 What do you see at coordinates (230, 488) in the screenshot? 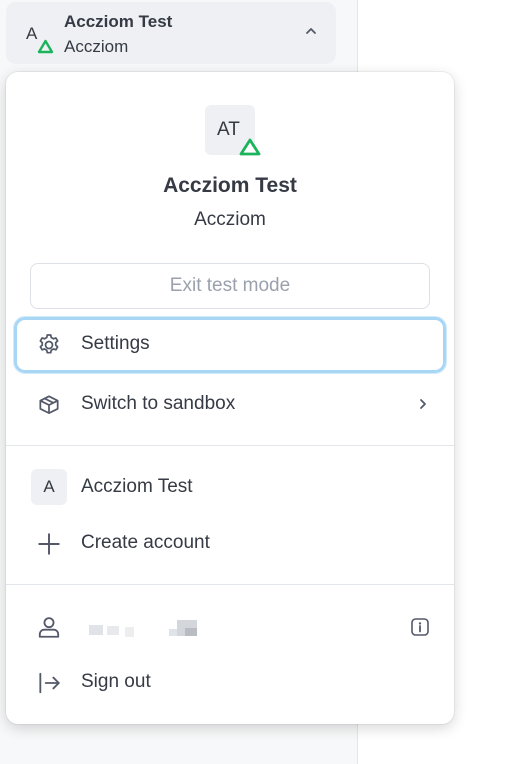
I see `account-list-item: A Accziom Test` at bounding box center [230, 488].